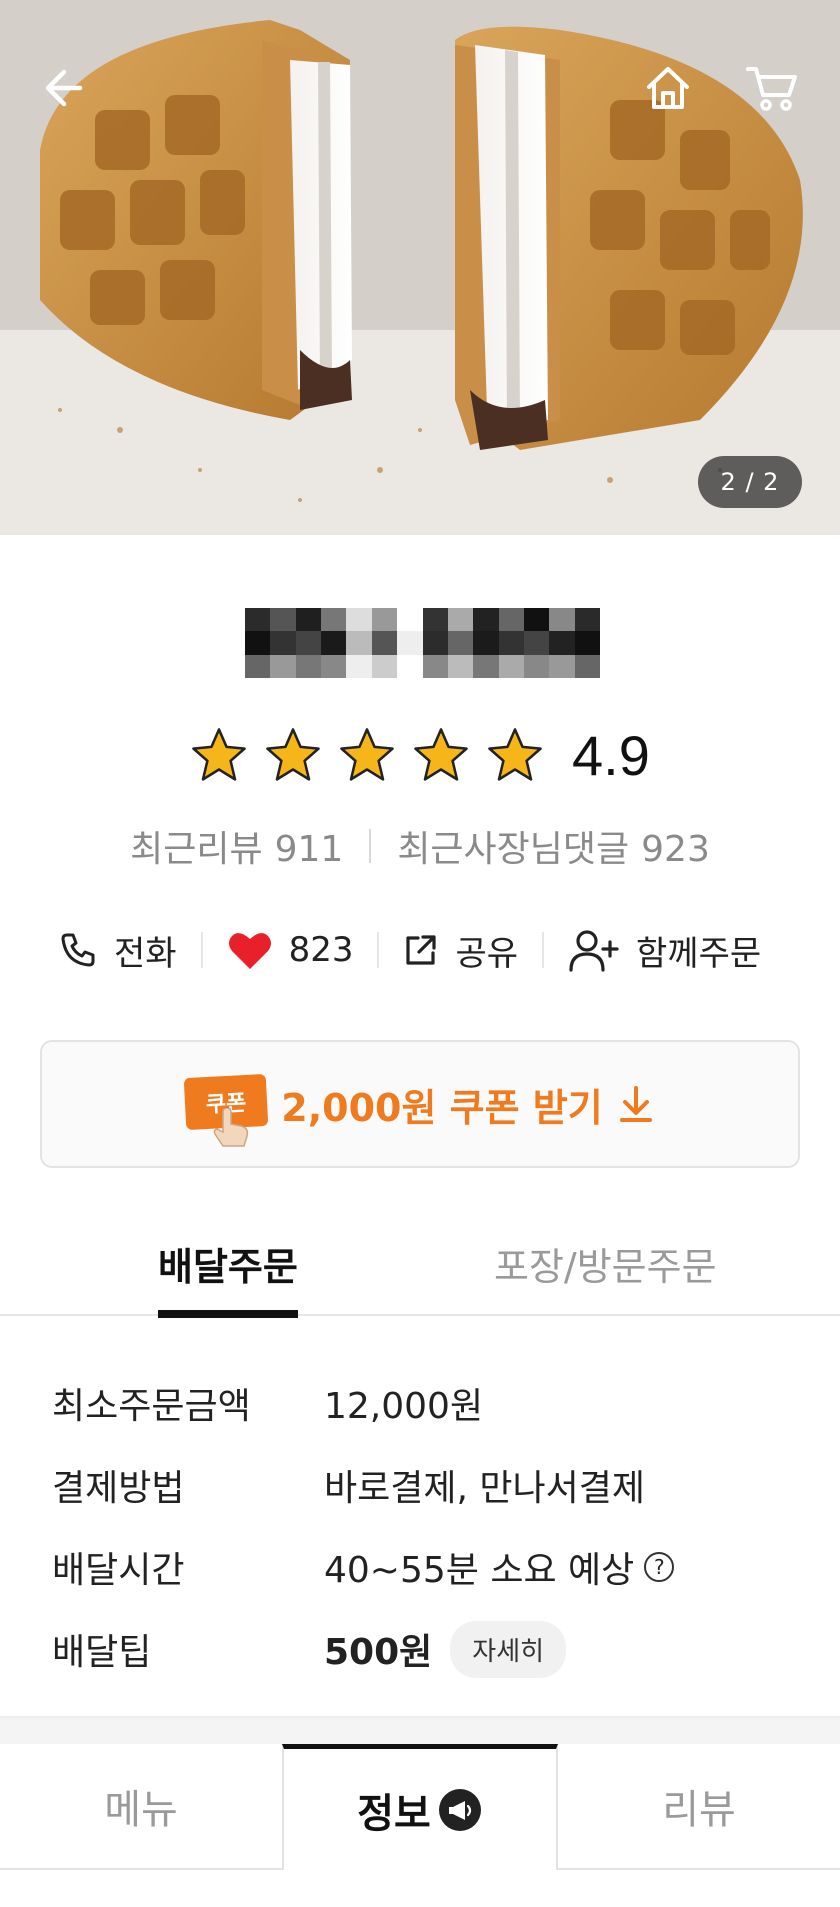  Describe the element at coordinates (459, 1809) in the screenshot. I see `megaphone-icon` at that location.